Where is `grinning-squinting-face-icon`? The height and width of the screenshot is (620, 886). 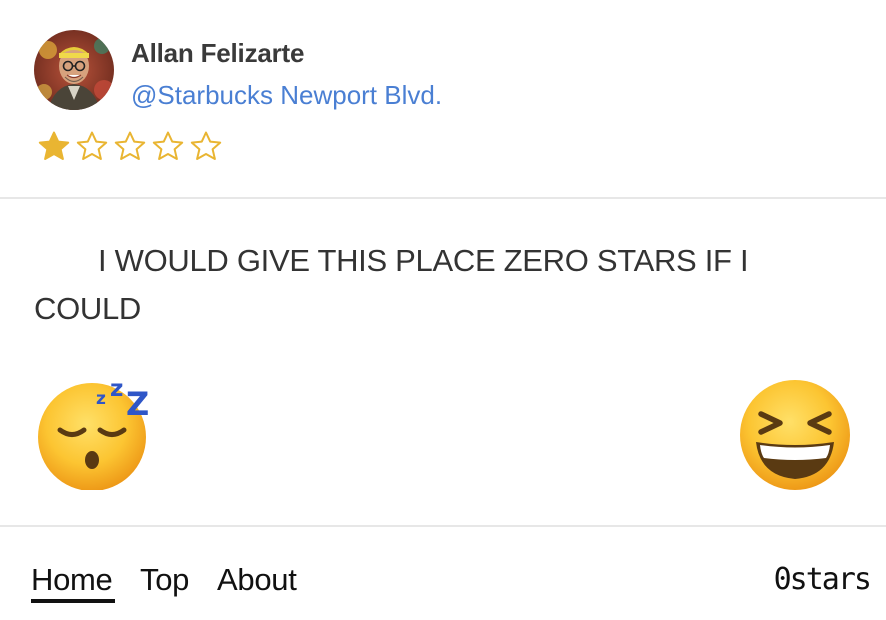 grinning-squinting-face-icon is located at coordinates (795, 435).